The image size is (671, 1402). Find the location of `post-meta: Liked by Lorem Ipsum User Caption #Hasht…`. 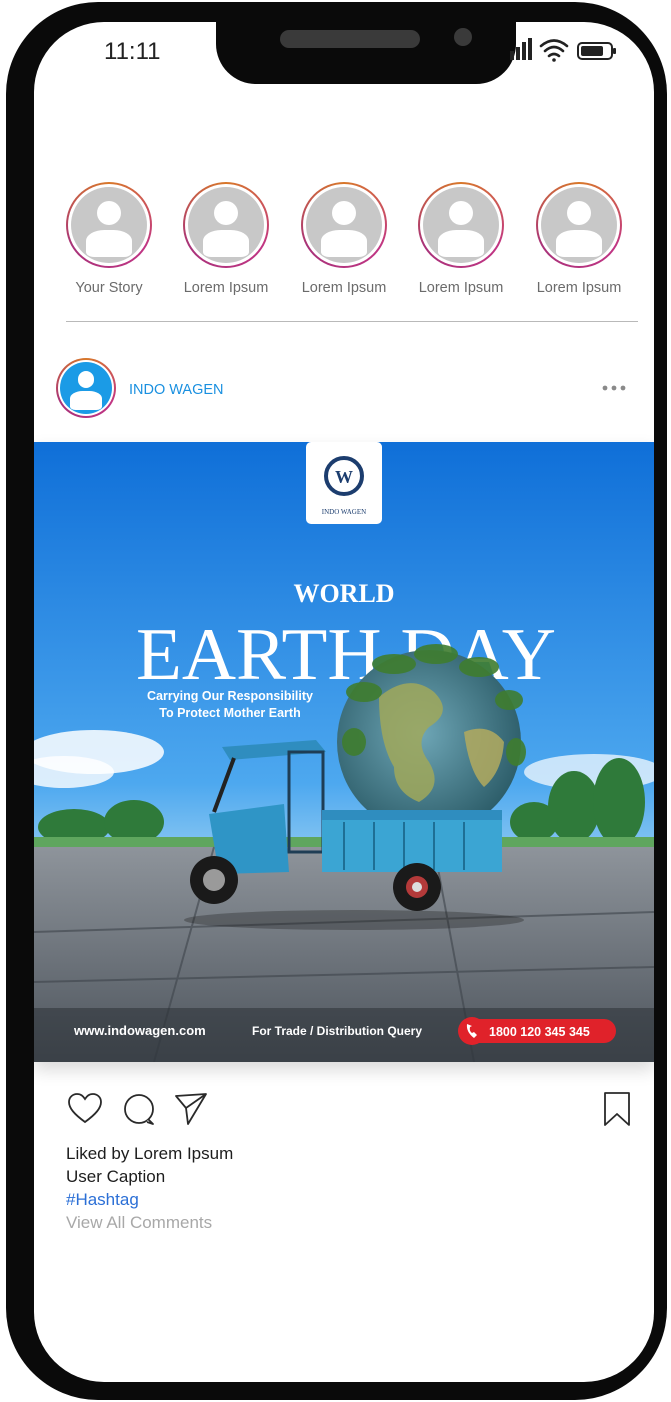

post-meta: Liked by Lorem Ipsum User Caption #Hasht… is located at coordinates (346, 1188).